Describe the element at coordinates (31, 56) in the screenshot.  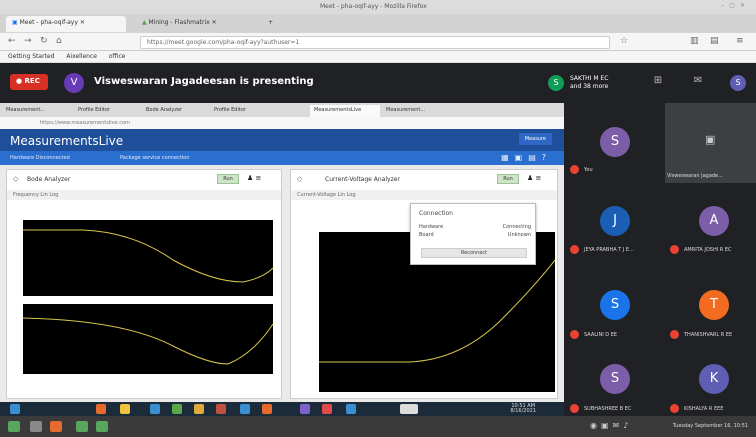
I see `bookmark-getting-started: Getting Started` at that location.